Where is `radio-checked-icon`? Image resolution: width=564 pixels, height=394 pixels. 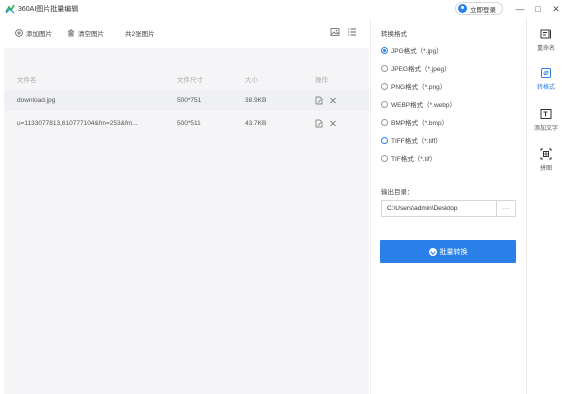 radio-checked-icon is located at coordinates (384, 50).